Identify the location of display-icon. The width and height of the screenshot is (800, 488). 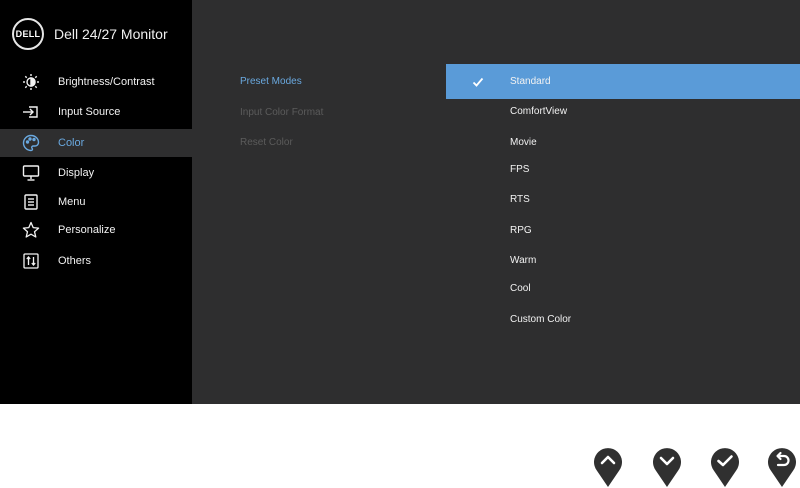
(31, 173).